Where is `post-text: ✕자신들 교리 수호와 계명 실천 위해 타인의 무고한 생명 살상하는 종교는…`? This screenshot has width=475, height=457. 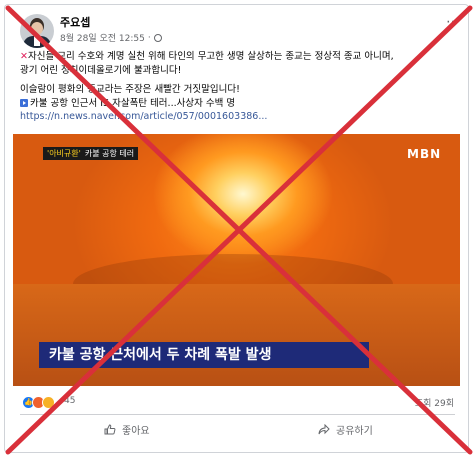 post-text: ✕자신들 교리 수호와 계명 실천 위해 타인의 무고한 생명 살상하는 종교는… is located at coordinates (240, 87).